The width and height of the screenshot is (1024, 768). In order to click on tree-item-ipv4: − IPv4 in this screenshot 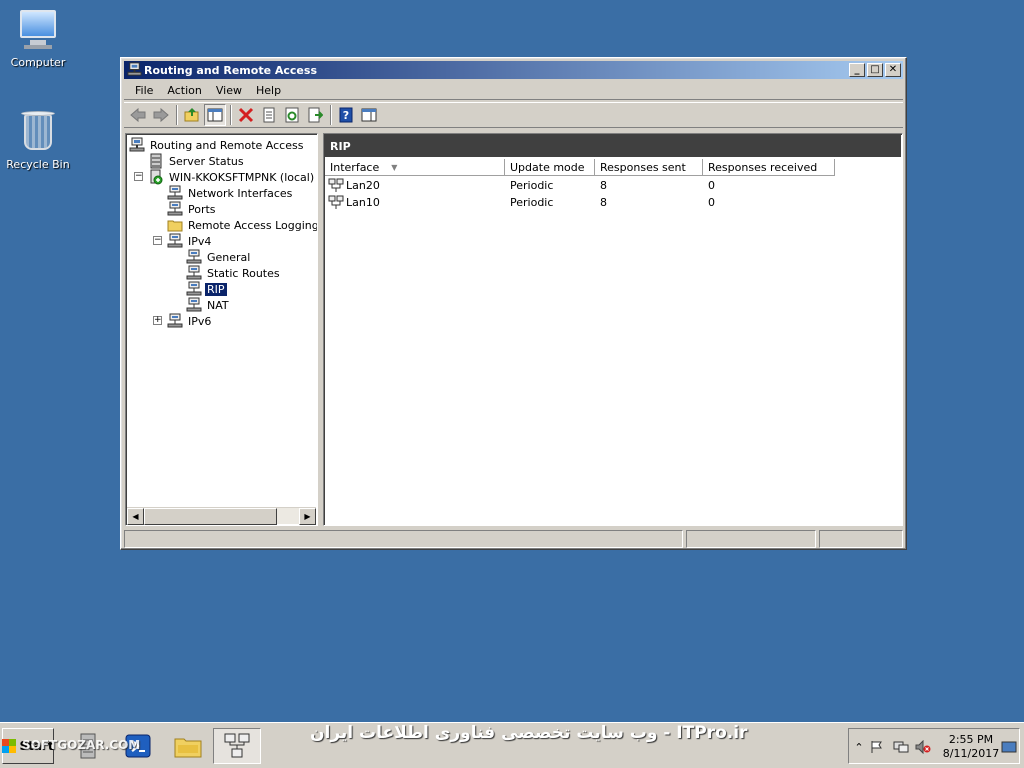, I will do `click(183, 241)`.